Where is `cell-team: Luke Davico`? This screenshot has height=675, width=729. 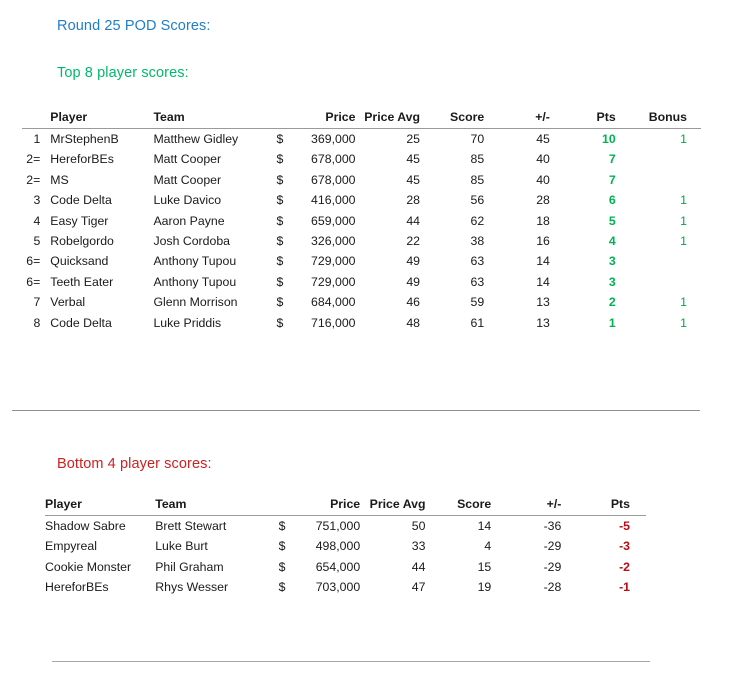 cell-team: Luke Davico is located at coordinates (187, 200).